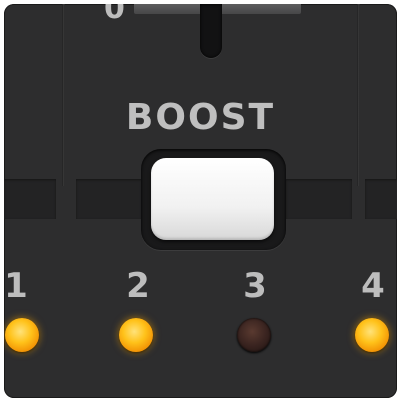  Describe the element at coordinates (138, 286) in the screenshot. I see `channel-number-2: 2` at that location.